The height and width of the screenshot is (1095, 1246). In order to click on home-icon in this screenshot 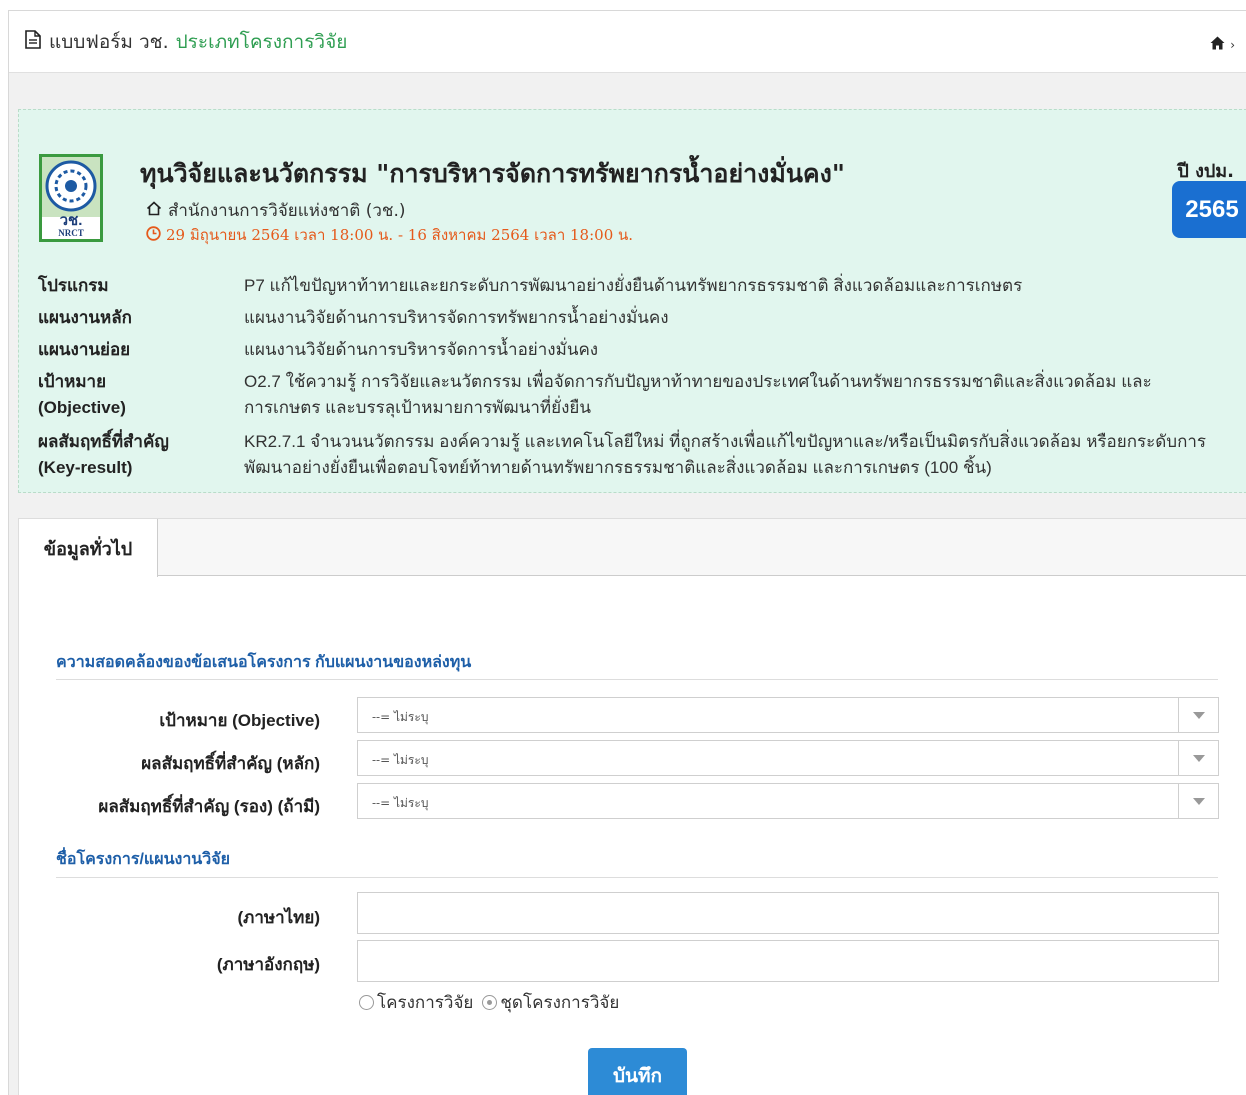, I will do `click(1217, 44)`.